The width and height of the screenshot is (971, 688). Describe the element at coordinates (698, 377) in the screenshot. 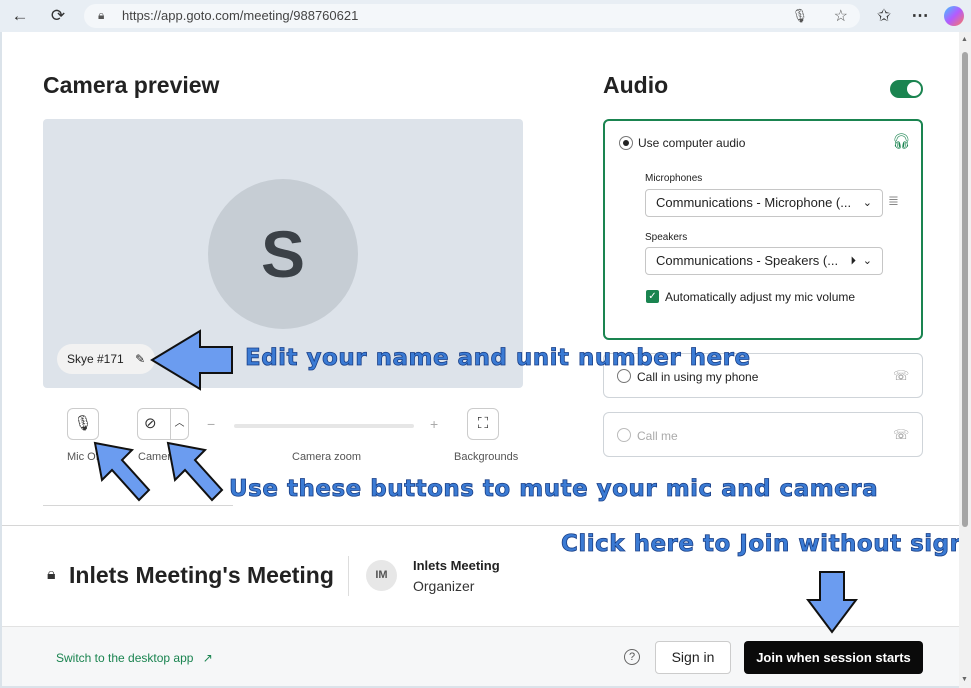

I see `call-in-label: Call in using my phone` at that location.